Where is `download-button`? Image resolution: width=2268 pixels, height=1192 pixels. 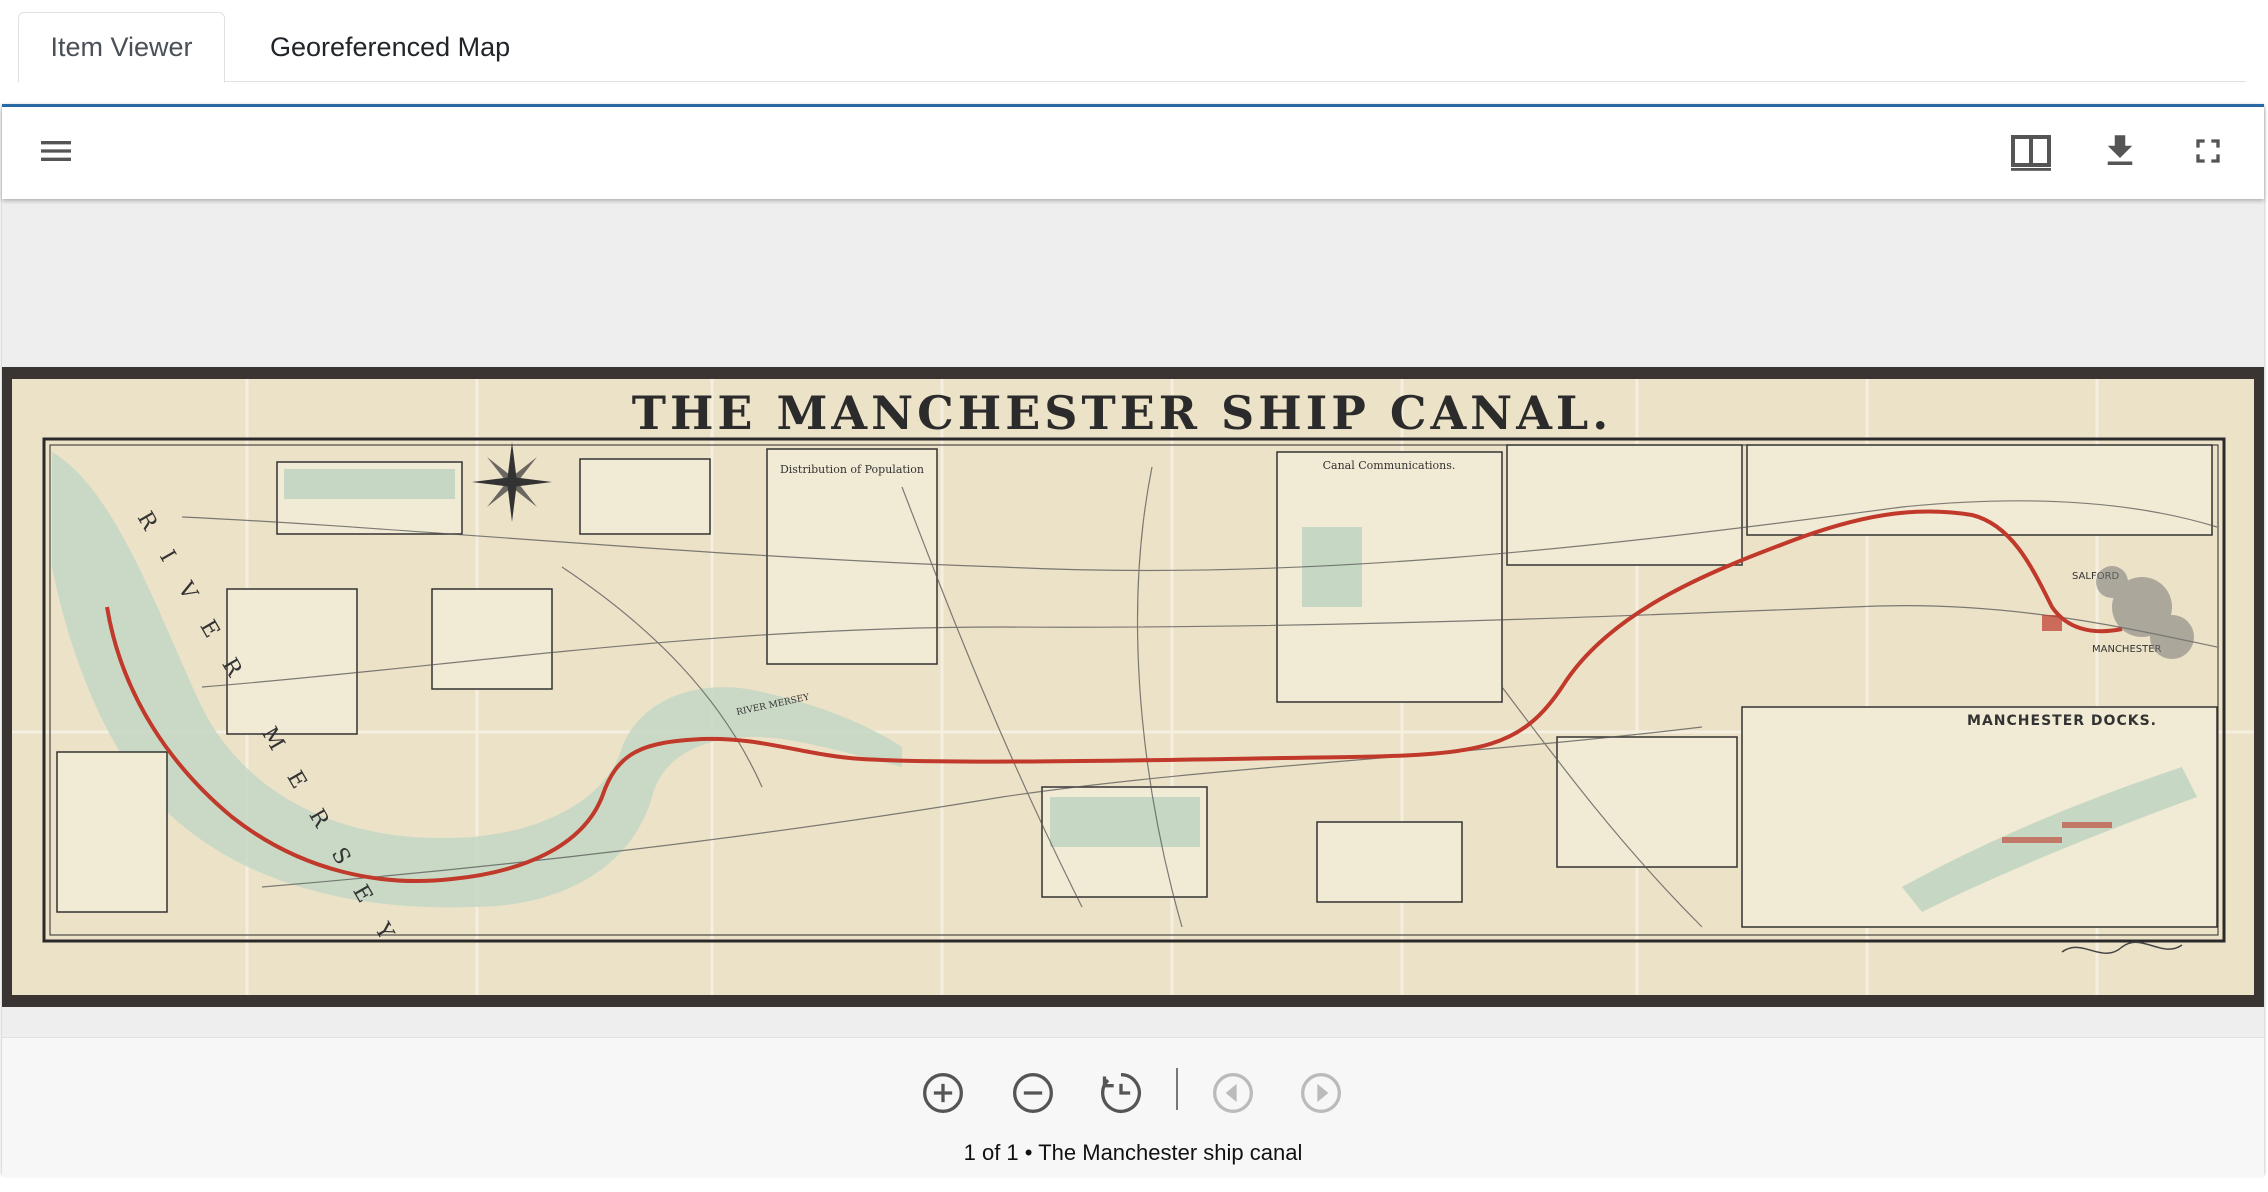 download-button is located at coordinates (2120, 151).